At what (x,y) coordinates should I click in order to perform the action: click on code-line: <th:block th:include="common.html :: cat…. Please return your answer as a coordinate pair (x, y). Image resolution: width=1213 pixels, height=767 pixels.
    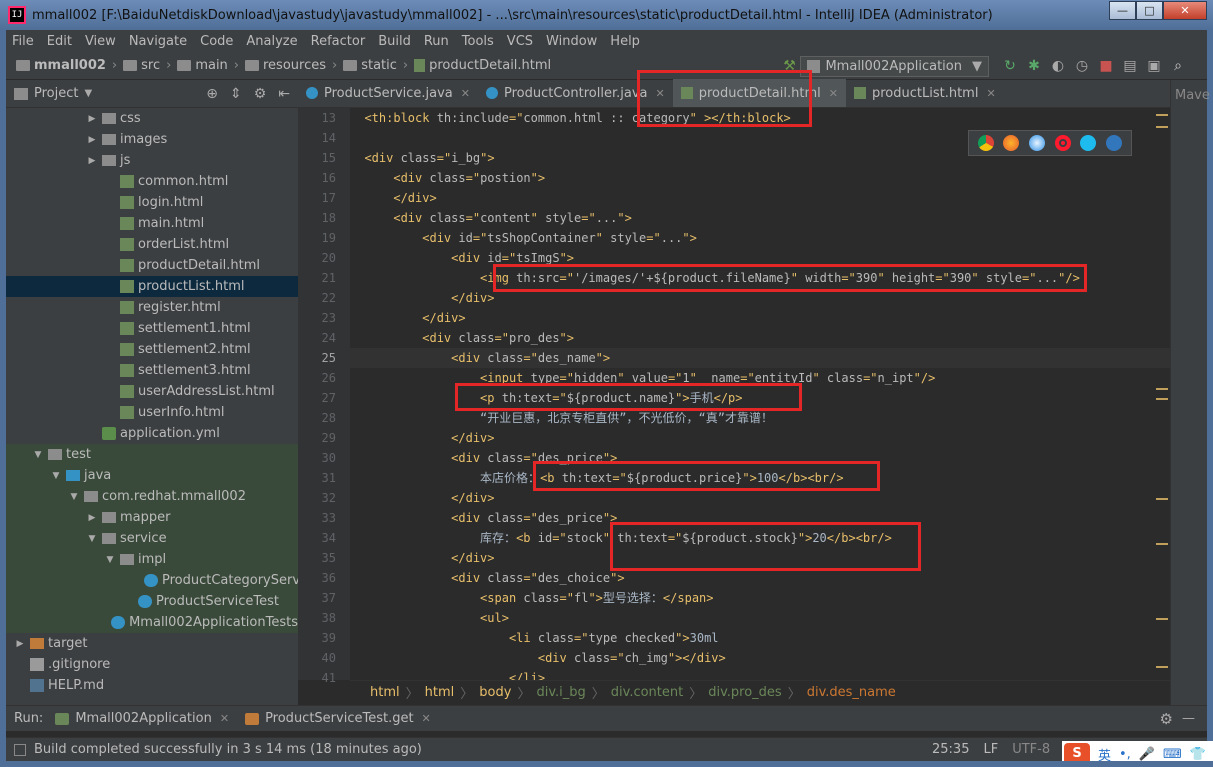
    Looking at the image, I should click on (760, 118).